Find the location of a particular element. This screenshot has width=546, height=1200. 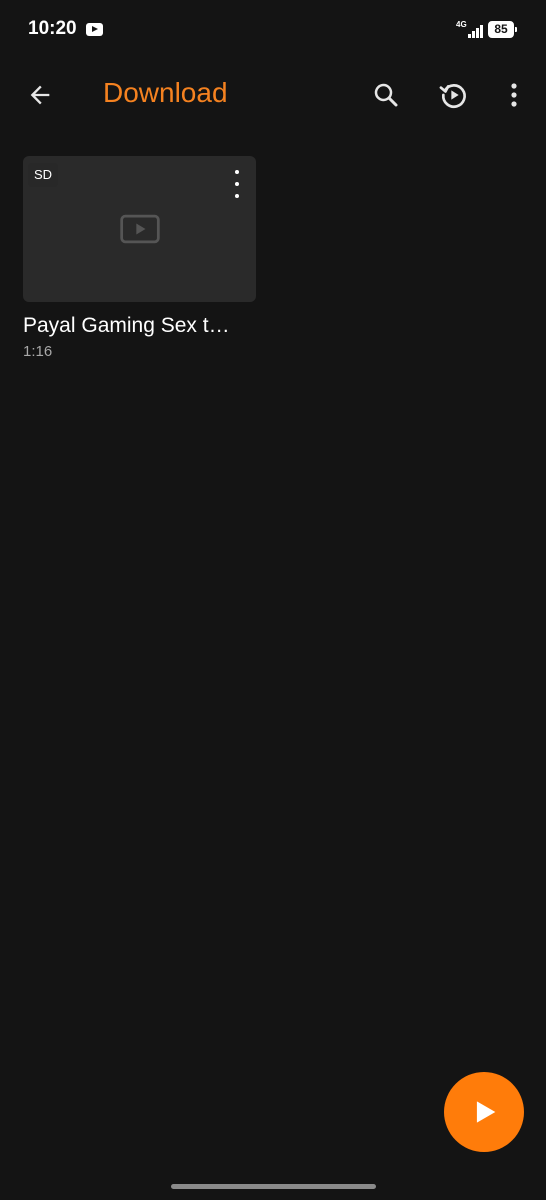

app-bar: Download is located at coordinates (273, 95).